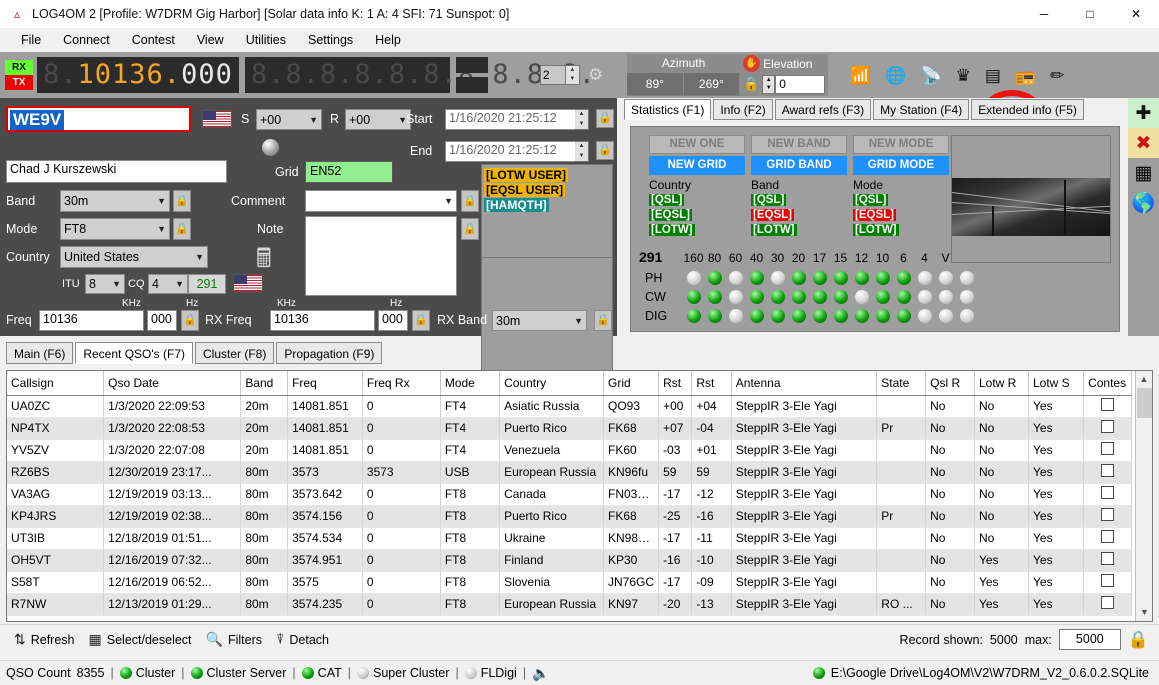 The width and height of the screenshot is (1159, 685). Describe the element at coordinates (1031, 199) in the screenshot. I see `station-photo` at that location.